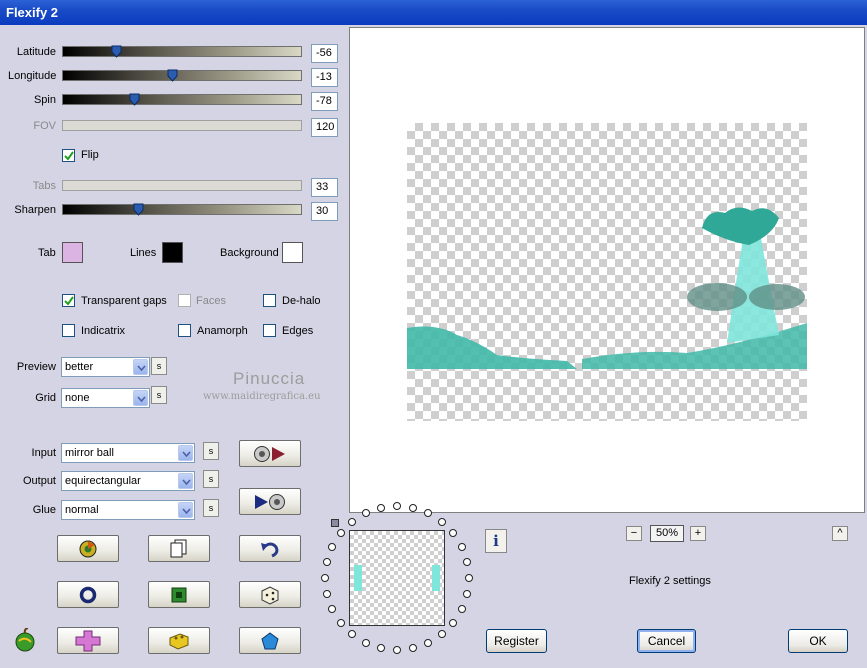 The image size is (867, 668). Describe the element at coordinates (88, 594) in the screenshot. I see `ring-button` at that location.